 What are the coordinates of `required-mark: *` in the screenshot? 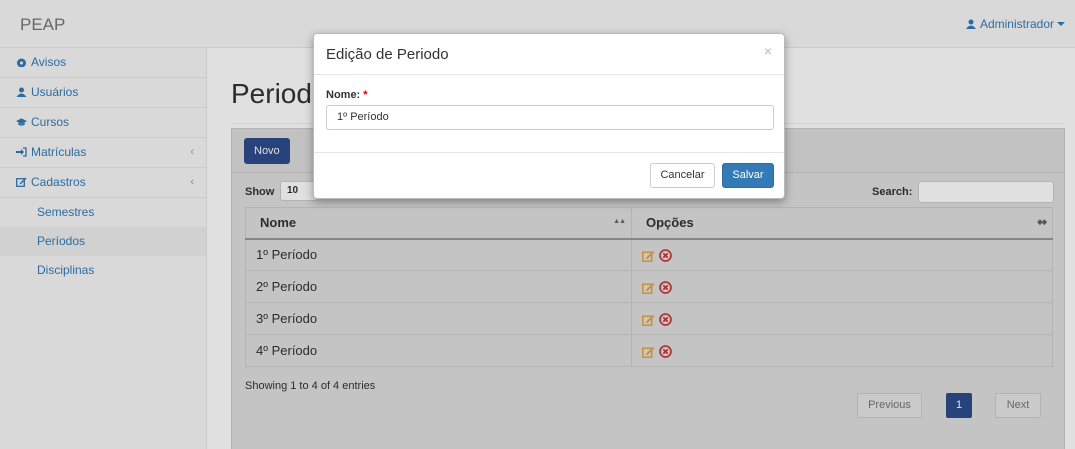 It's located at (365, 95).